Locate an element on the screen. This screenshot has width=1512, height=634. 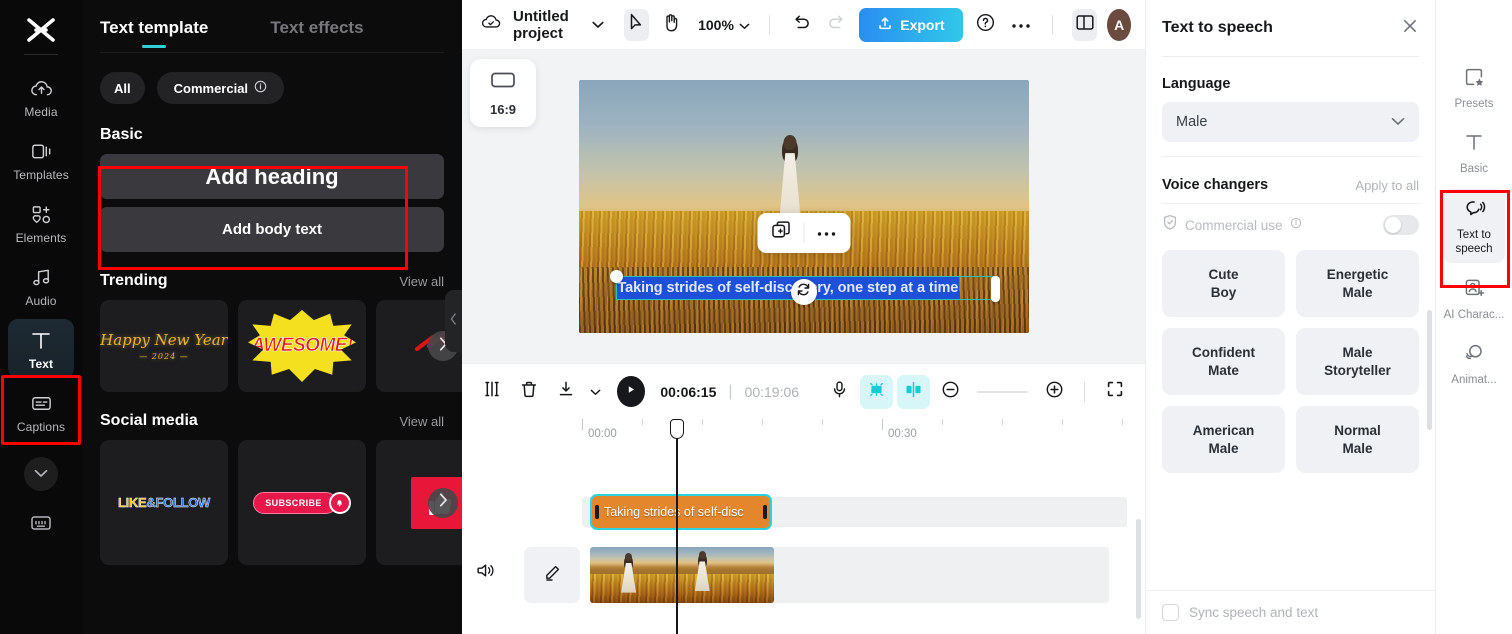
voice-card-american-male: American Male is located at coordinates (1223, 439).